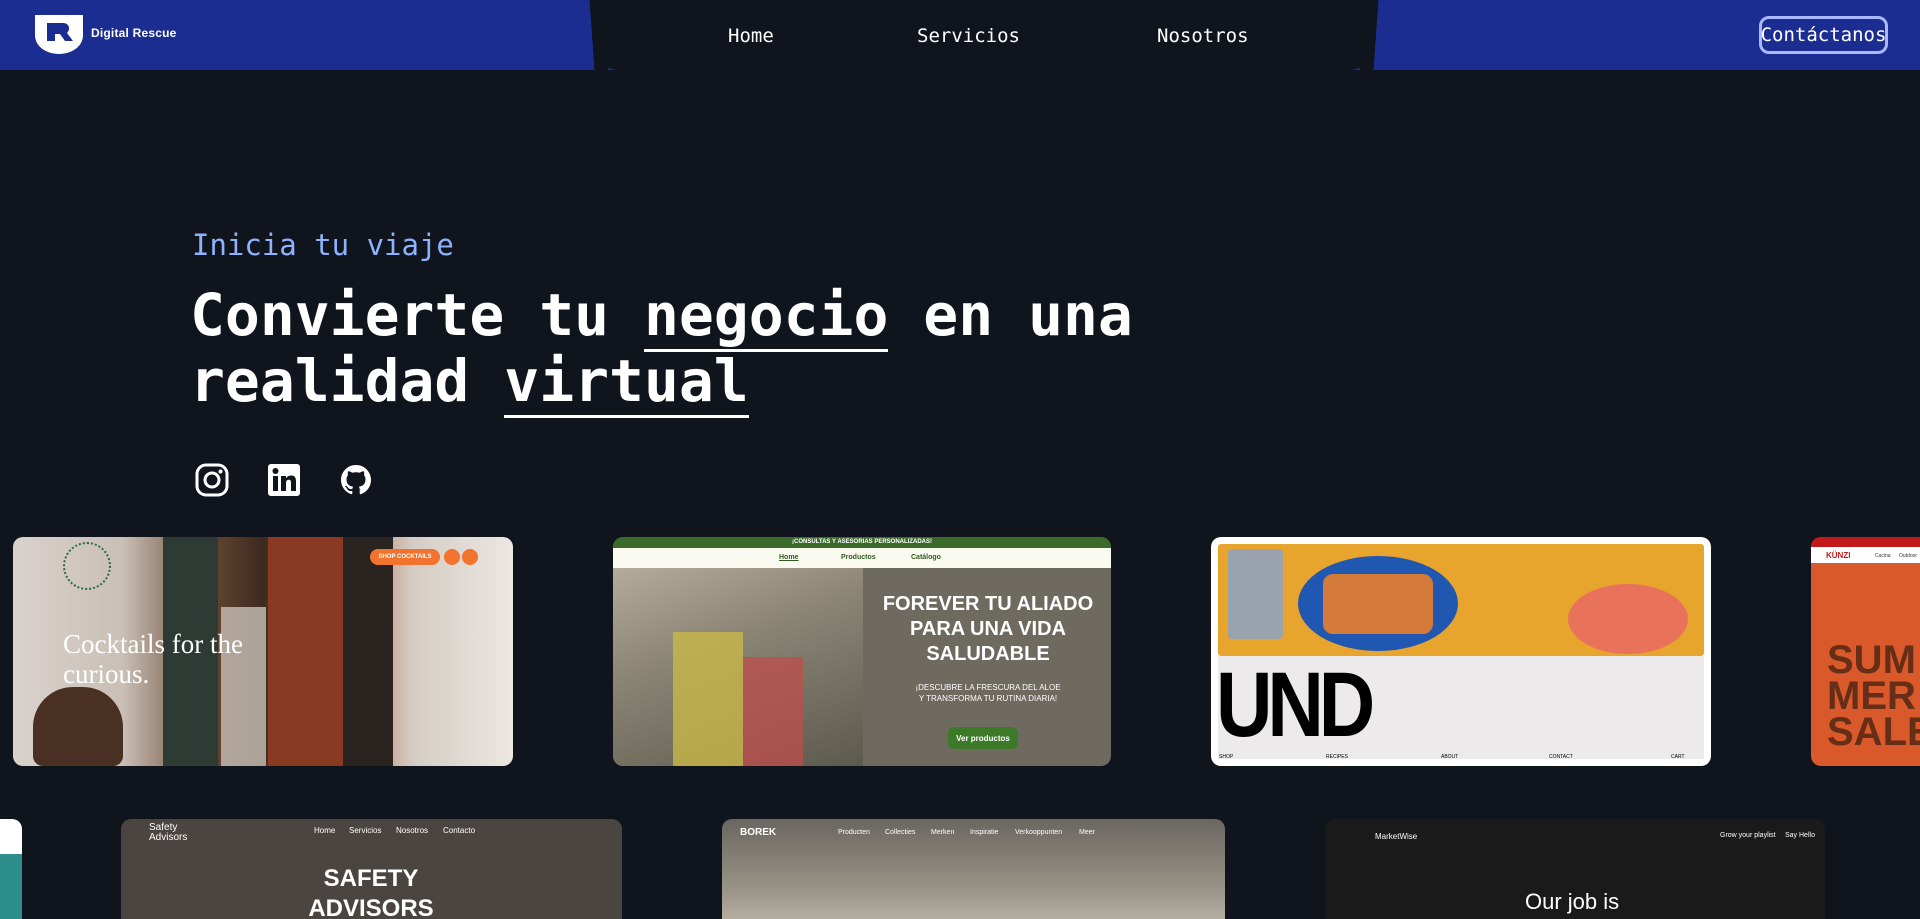  I want to click on nav-link: Productos, so click(858, 557).